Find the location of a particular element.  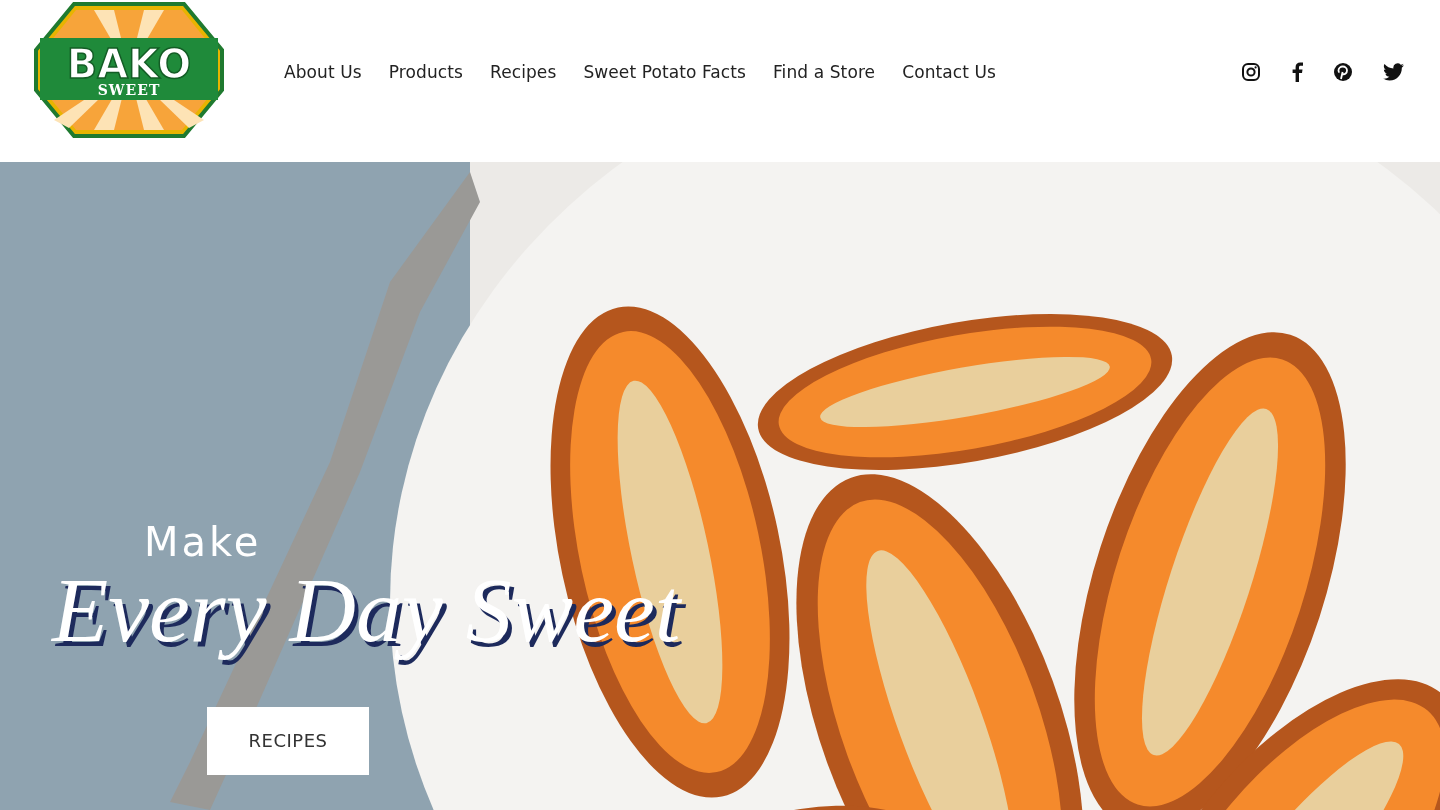

instagram-icon is located at coordinates (1251, 72).